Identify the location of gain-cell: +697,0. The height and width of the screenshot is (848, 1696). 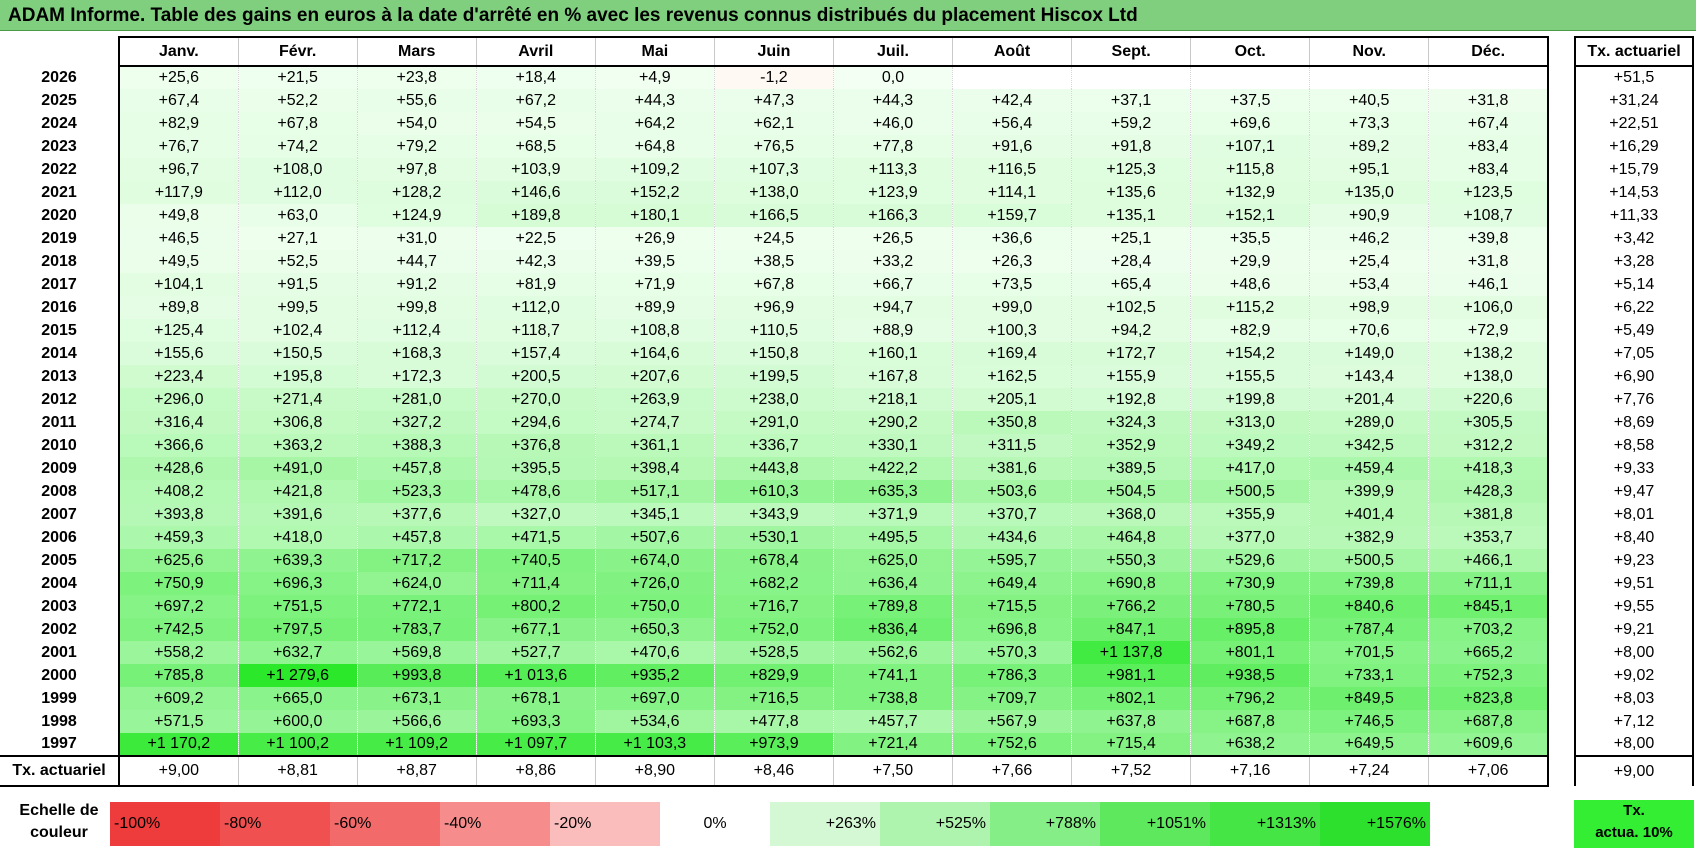
(654, 698).